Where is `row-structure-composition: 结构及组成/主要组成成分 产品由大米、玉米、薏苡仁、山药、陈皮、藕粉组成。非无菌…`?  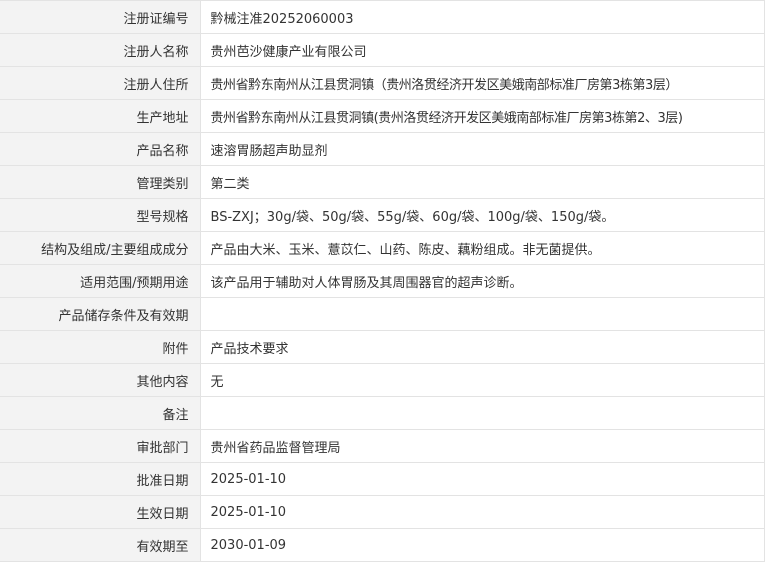 row-structure-composition: 结构及组成/主要组成成分 产品由大米、玉米、薏苡仁、山药、陈皮、藕粉组成。非无菌… is located at coordinates (382, 248).